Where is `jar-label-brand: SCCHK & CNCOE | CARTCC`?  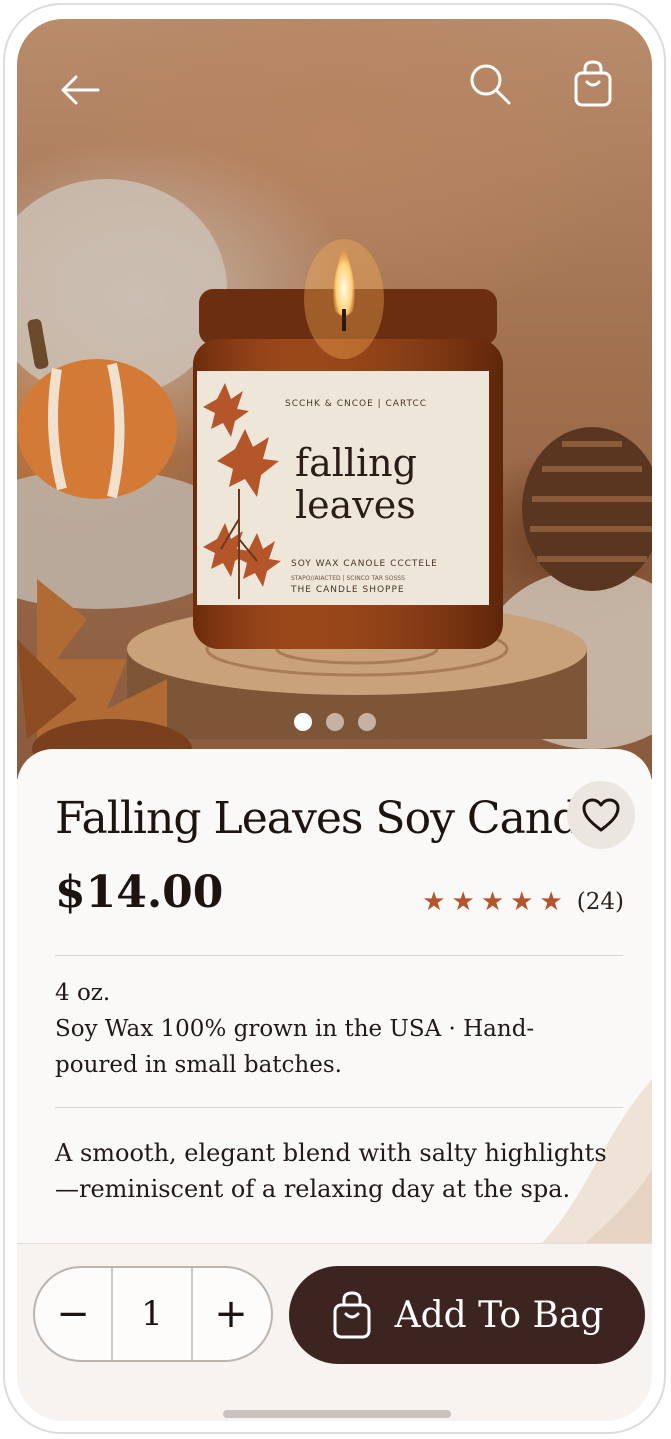
jar-label-brand: SCCHK & CNCOE | CARTCC is located at coordinates (356, 404).